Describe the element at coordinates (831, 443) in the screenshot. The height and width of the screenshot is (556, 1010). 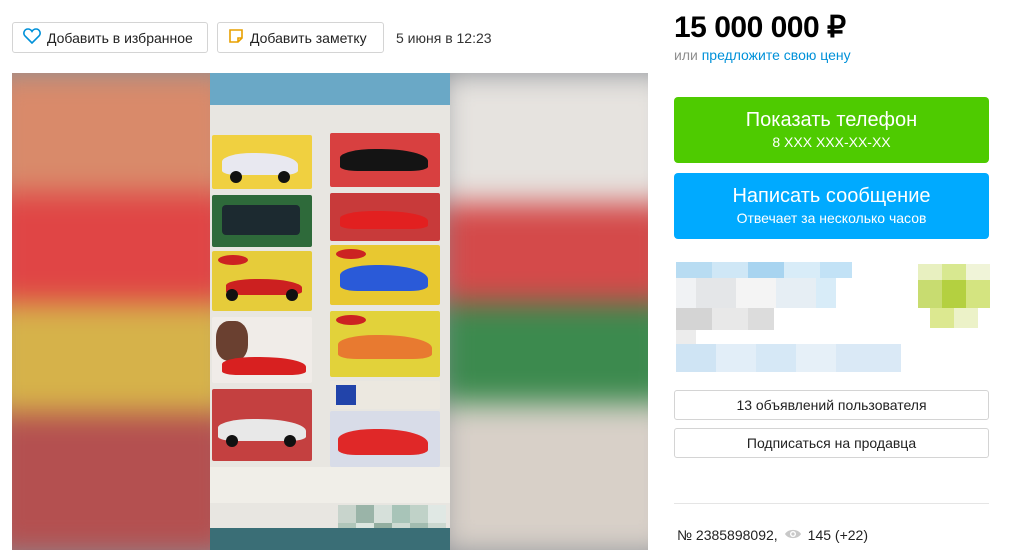
I see `subscribe-seller-button: Подписаться на продавца` at that location.